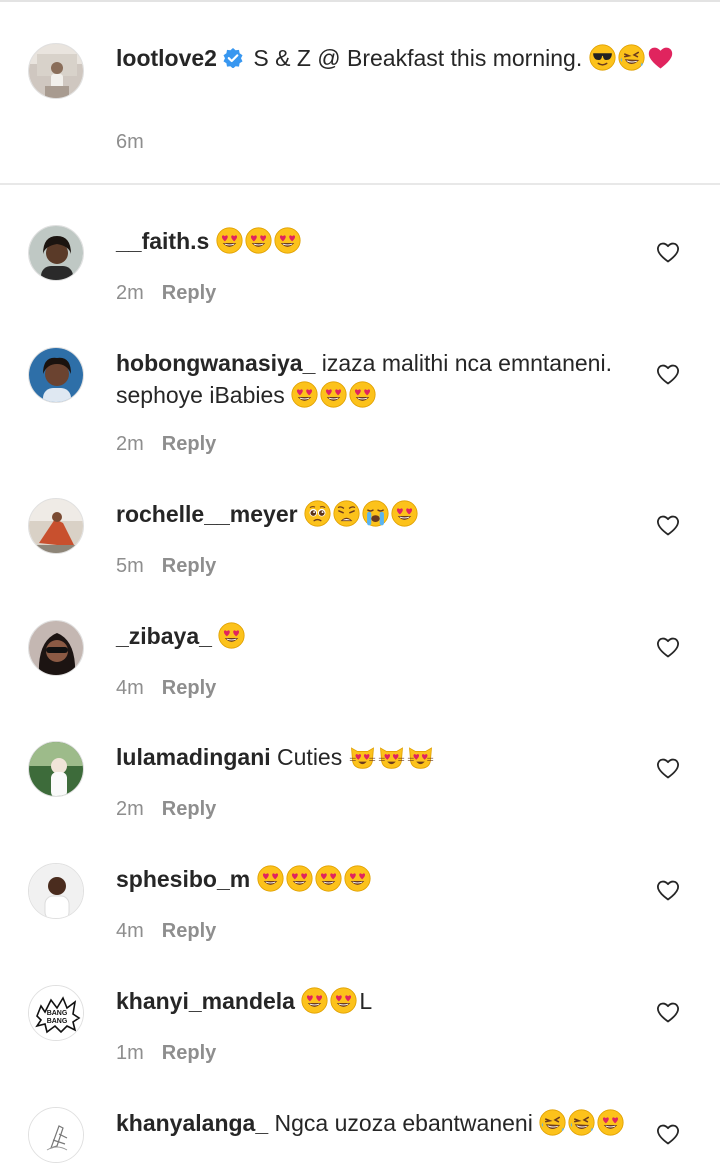 The height and width of the screenshot is (1163, 720). I want to click on emoji-crying-icon, so click(375, 513).